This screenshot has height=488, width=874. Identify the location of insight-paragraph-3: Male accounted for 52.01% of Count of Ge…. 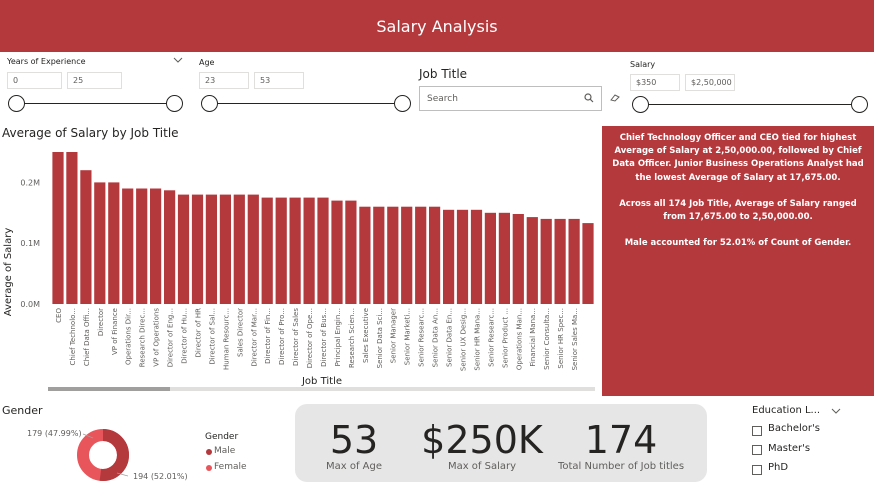
(738, 243).